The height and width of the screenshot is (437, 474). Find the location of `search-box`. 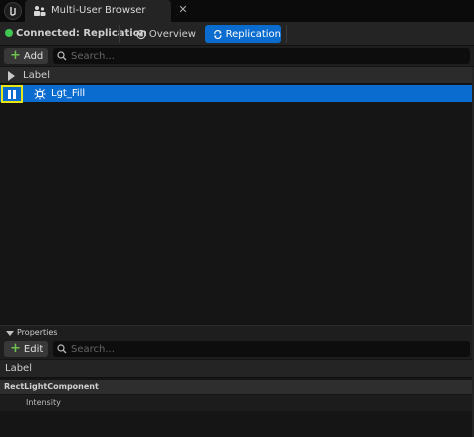

search-box is located at coordinates (261, 56).